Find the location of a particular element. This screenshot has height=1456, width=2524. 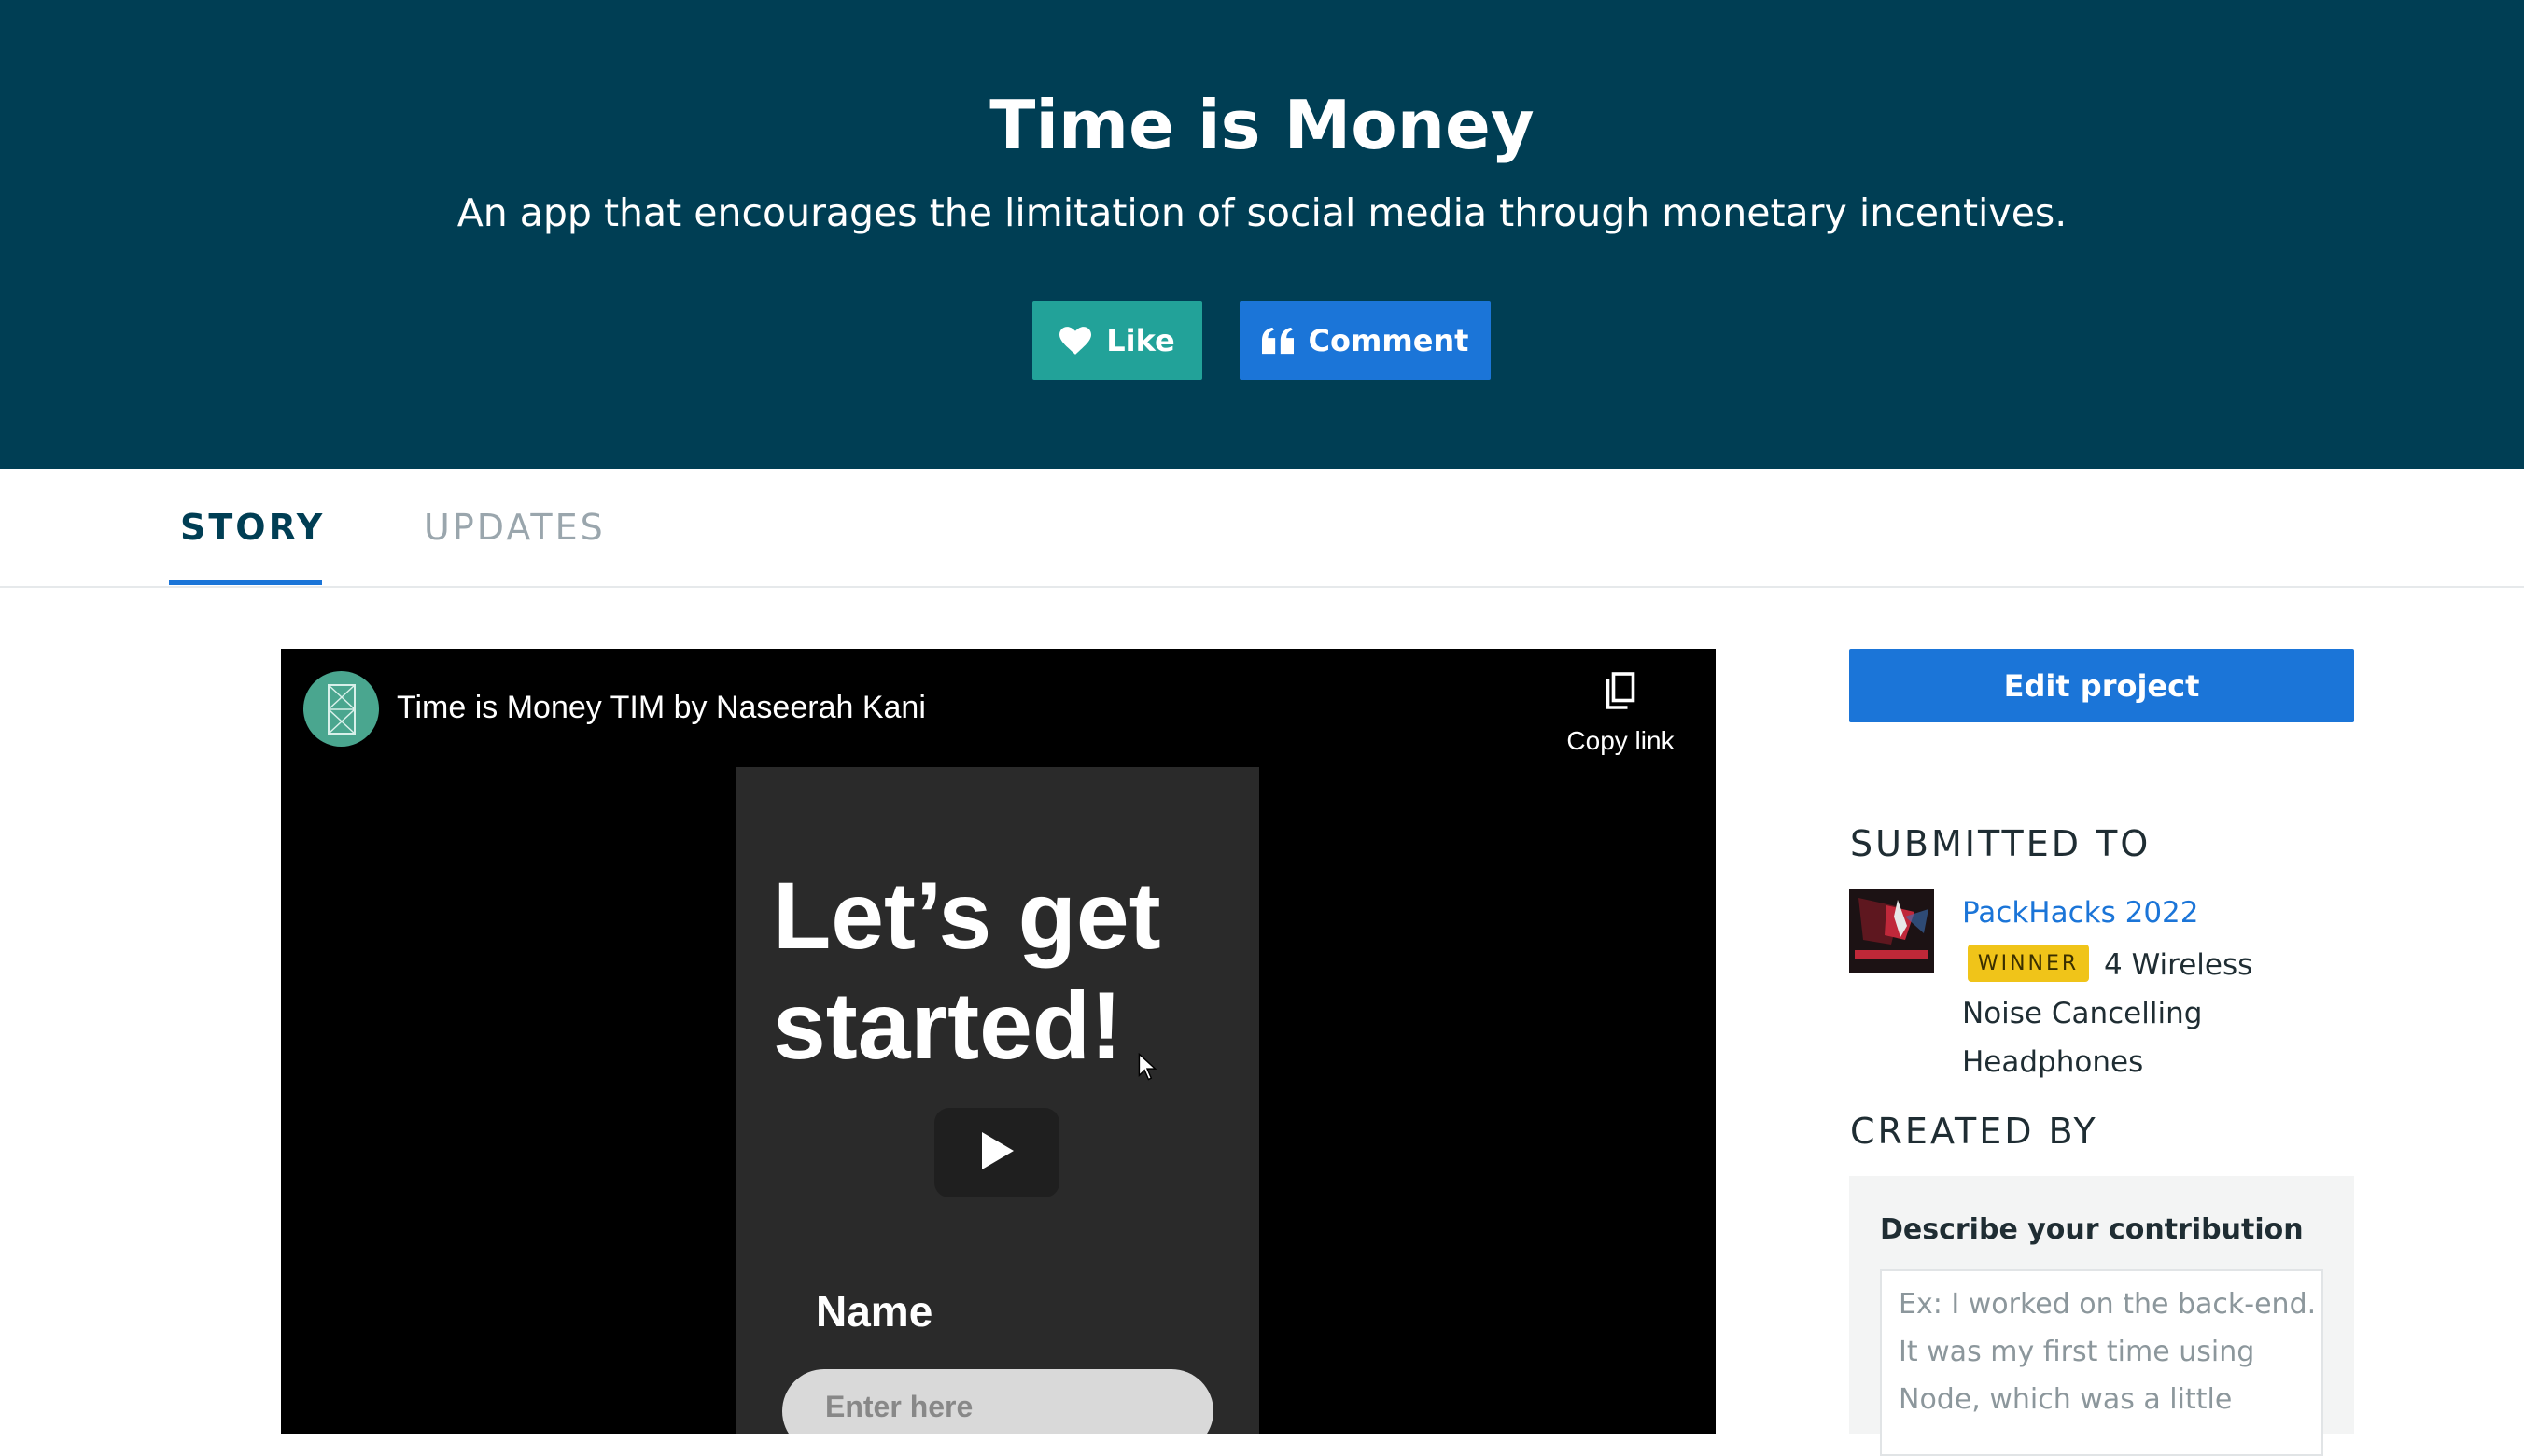

hackathon-logo is located at coordinates (1891, 931).